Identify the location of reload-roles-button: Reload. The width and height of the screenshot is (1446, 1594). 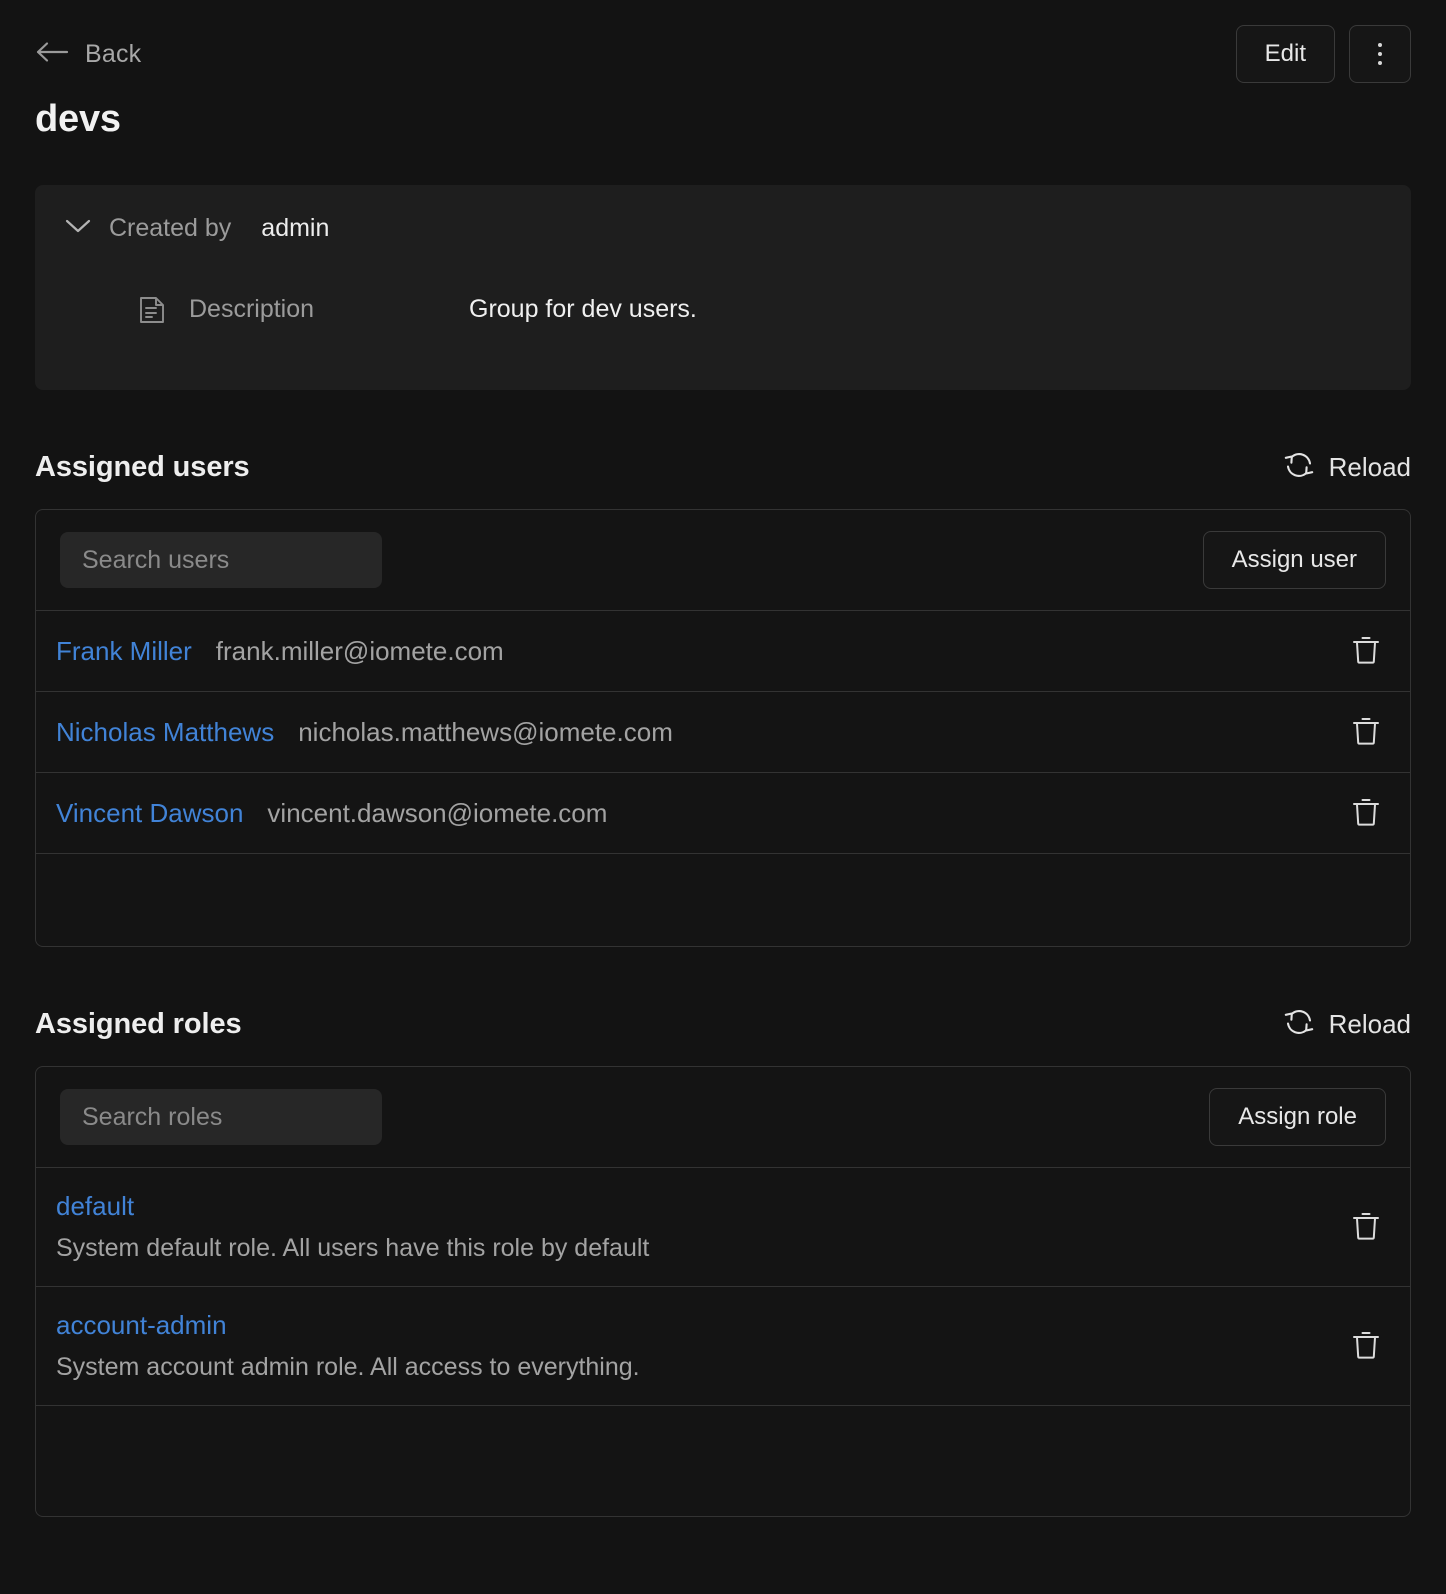
(1347, 1024).